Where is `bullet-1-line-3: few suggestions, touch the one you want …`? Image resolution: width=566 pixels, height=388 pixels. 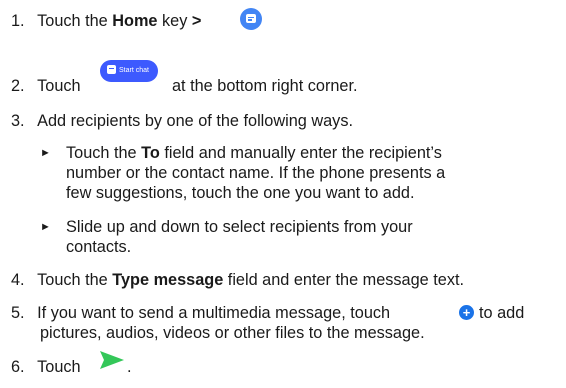 bullet-1-line-3: few suggestions, touch the one you want … is located at coordinates (240, 193).